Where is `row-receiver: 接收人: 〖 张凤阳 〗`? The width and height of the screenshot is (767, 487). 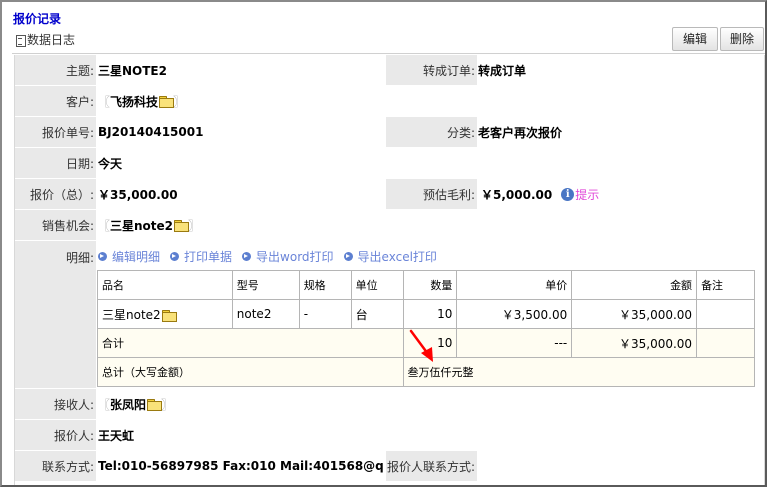 row-receiver: 接收人: 〖 张凤阳 〗 is located at coordinates (389, 404).